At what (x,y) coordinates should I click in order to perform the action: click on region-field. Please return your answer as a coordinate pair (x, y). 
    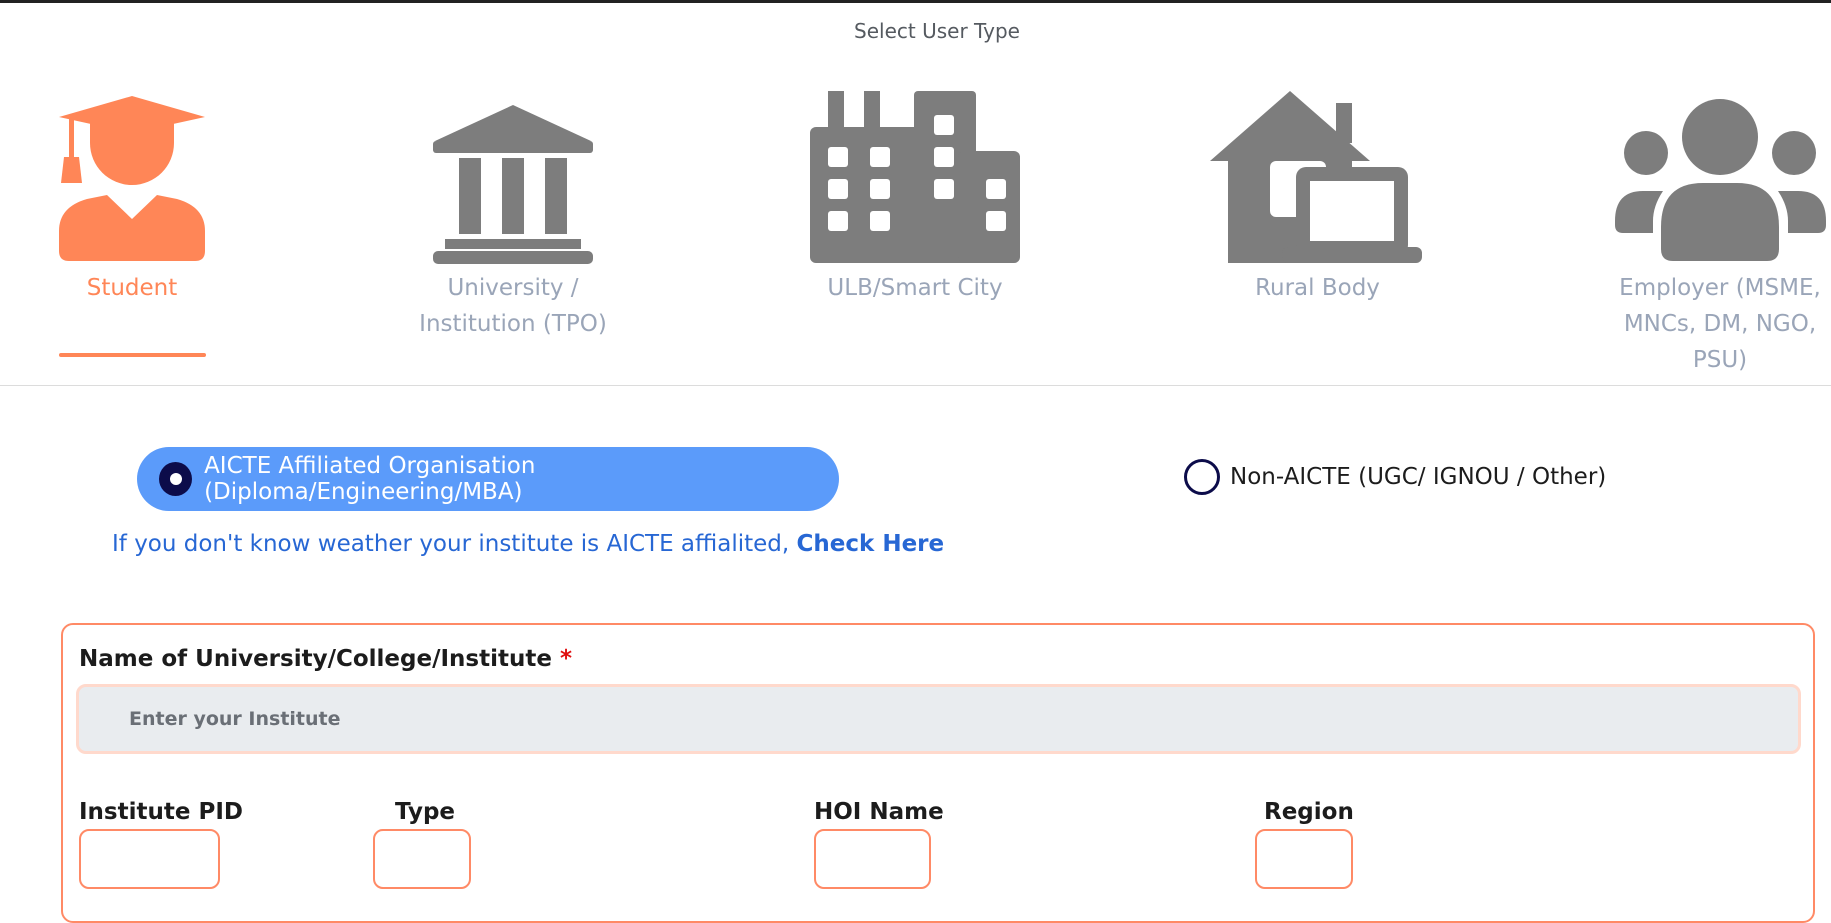
    Looking at the image, I should click on (1304, 859).